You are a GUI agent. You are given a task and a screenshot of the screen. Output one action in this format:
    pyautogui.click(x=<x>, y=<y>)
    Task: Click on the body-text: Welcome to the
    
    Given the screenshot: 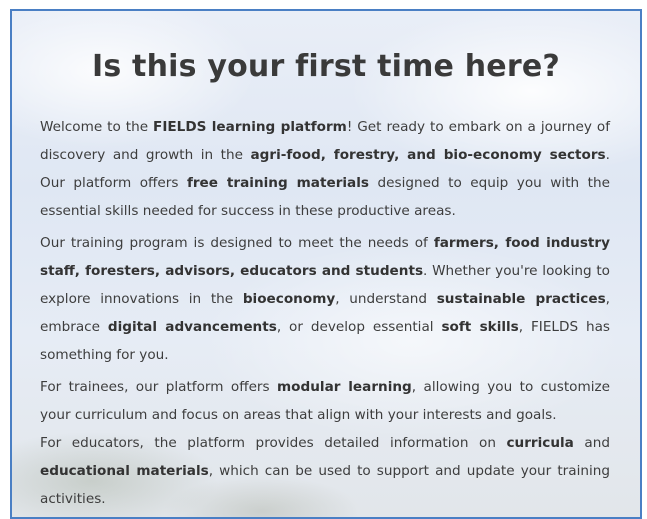 What is the action you would take?
    pyautogui.click(x=97, y=127)
    